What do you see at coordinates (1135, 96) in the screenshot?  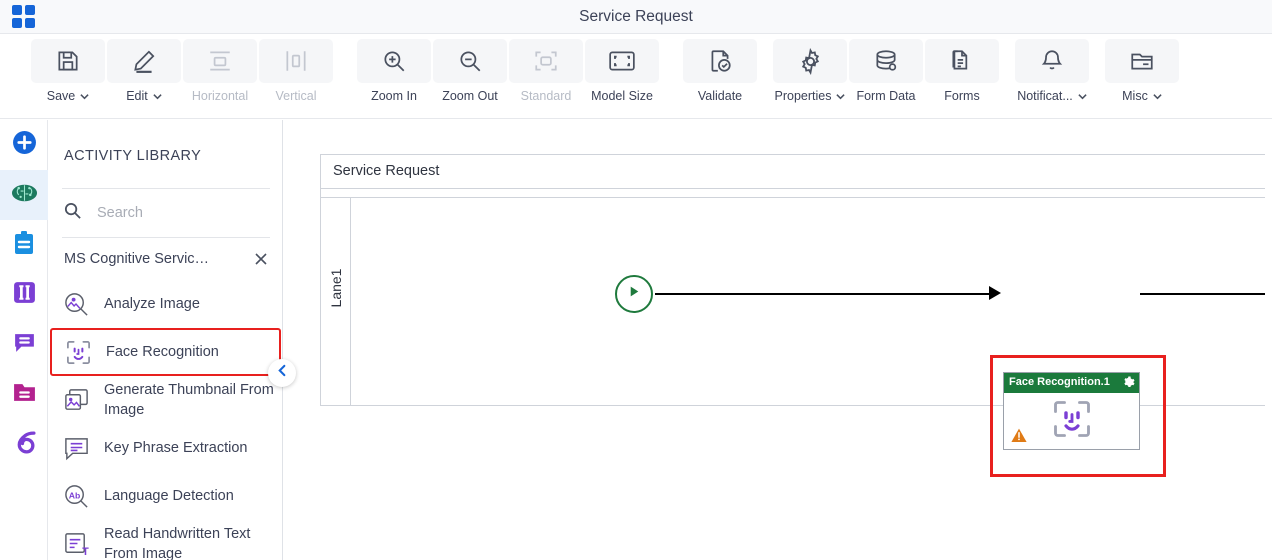 I see `misc-label: Misc` at bounding box center [1135, 96].